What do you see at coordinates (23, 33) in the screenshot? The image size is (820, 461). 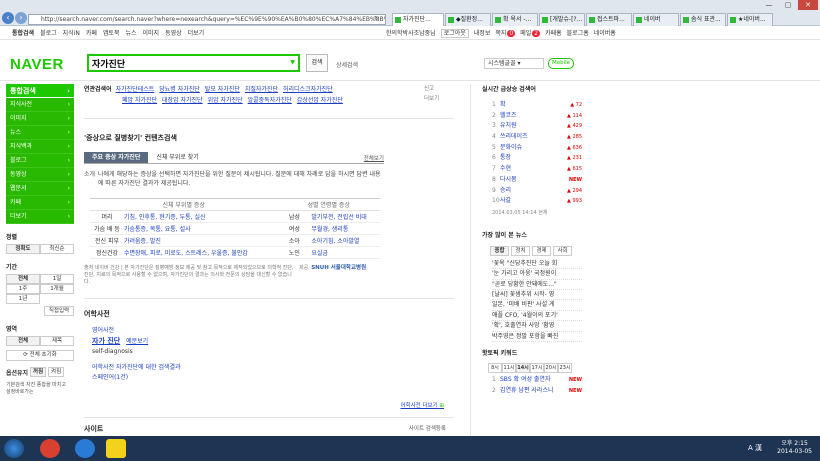 I see `topnav-link: 통합검색` at bounding box center [23, 33].